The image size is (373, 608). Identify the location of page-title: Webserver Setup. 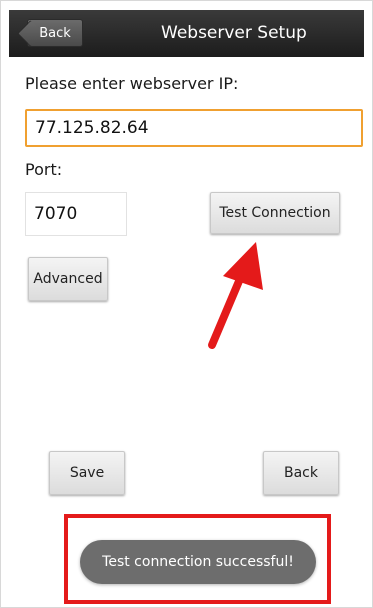
(234, 33).